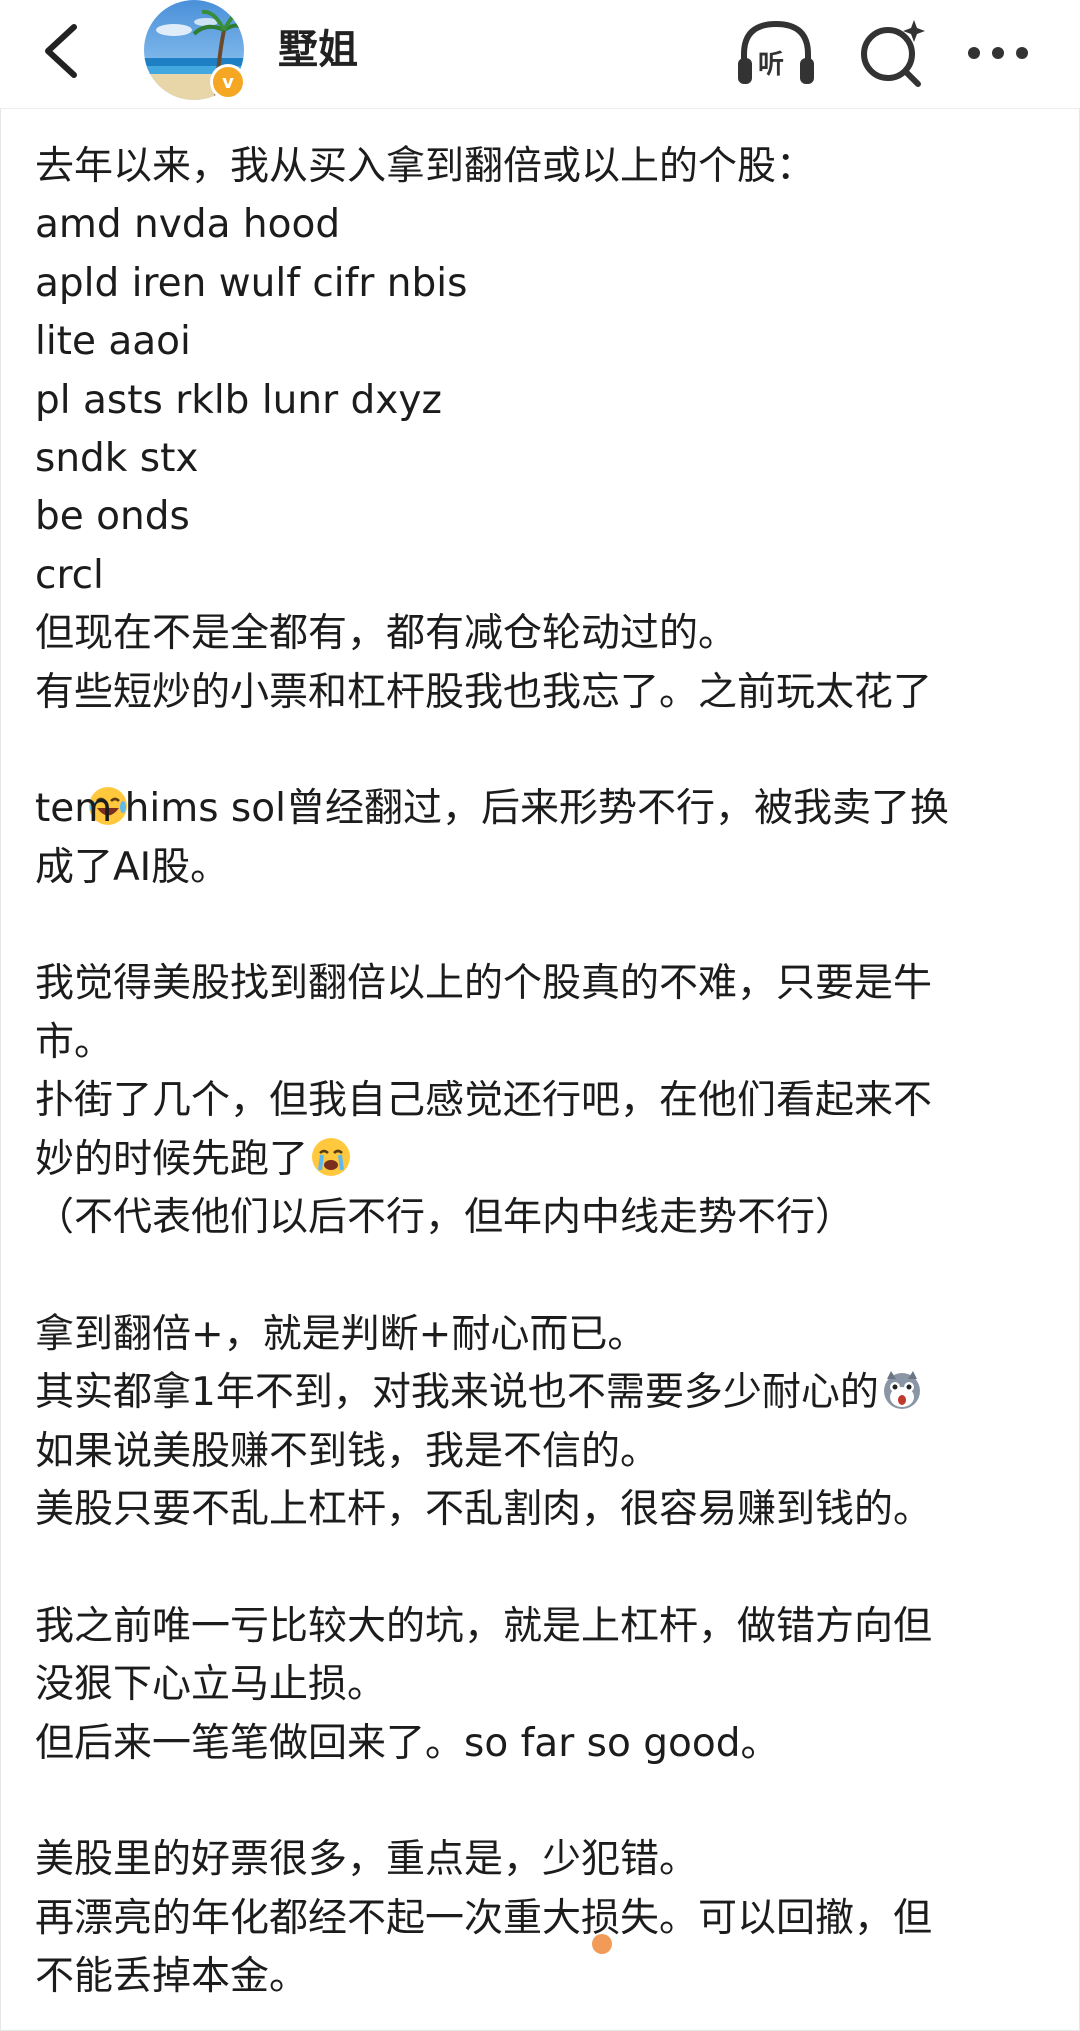  Describe the element at coordinates (771, 65) in the screenshot. I see `listen-label: 听` at that location.